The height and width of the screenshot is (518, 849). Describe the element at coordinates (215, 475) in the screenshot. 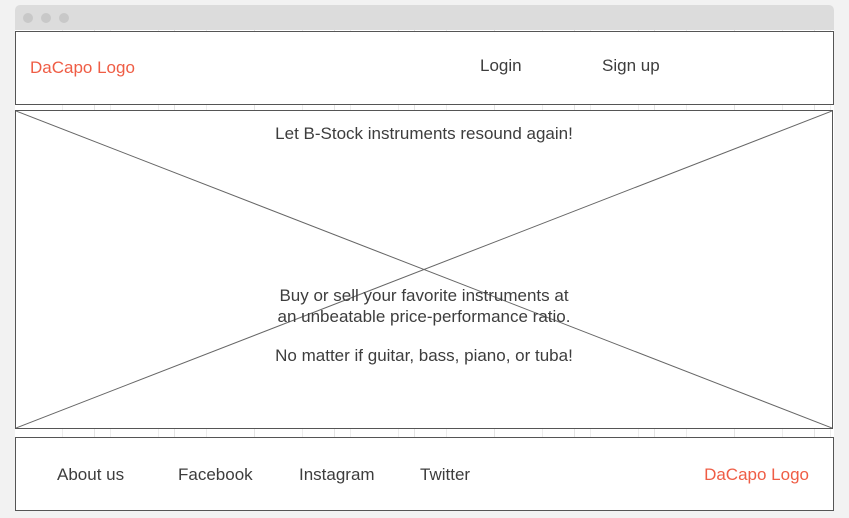

I see `footer-facebook-link: Facebook` at that location.